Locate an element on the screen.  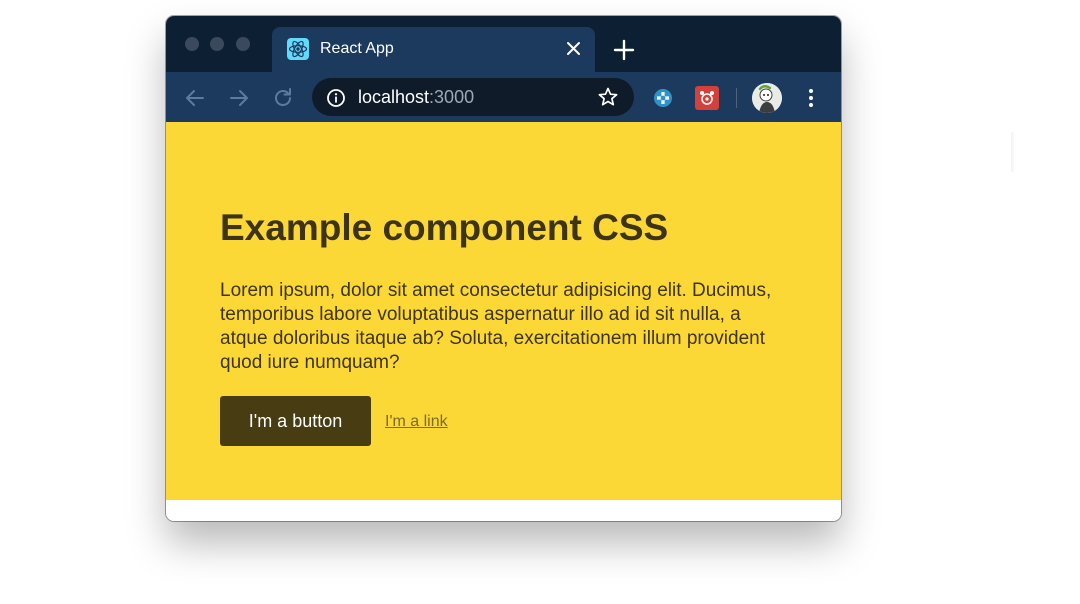
address-bar: localhost:3000 is located at coordinates (473, 97).